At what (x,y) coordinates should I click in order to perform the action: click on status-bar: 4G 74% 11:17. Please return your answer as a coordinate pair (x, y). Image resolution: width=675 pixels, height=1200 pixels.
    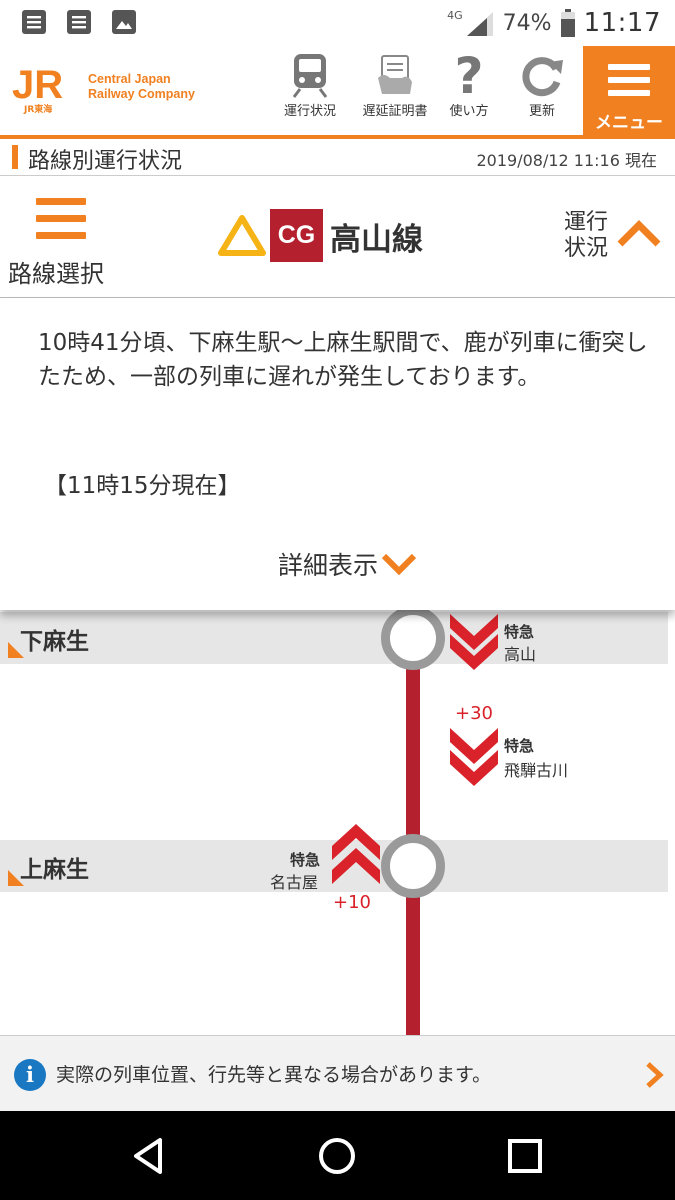
    Looking at the image, I should click on (337, 23).